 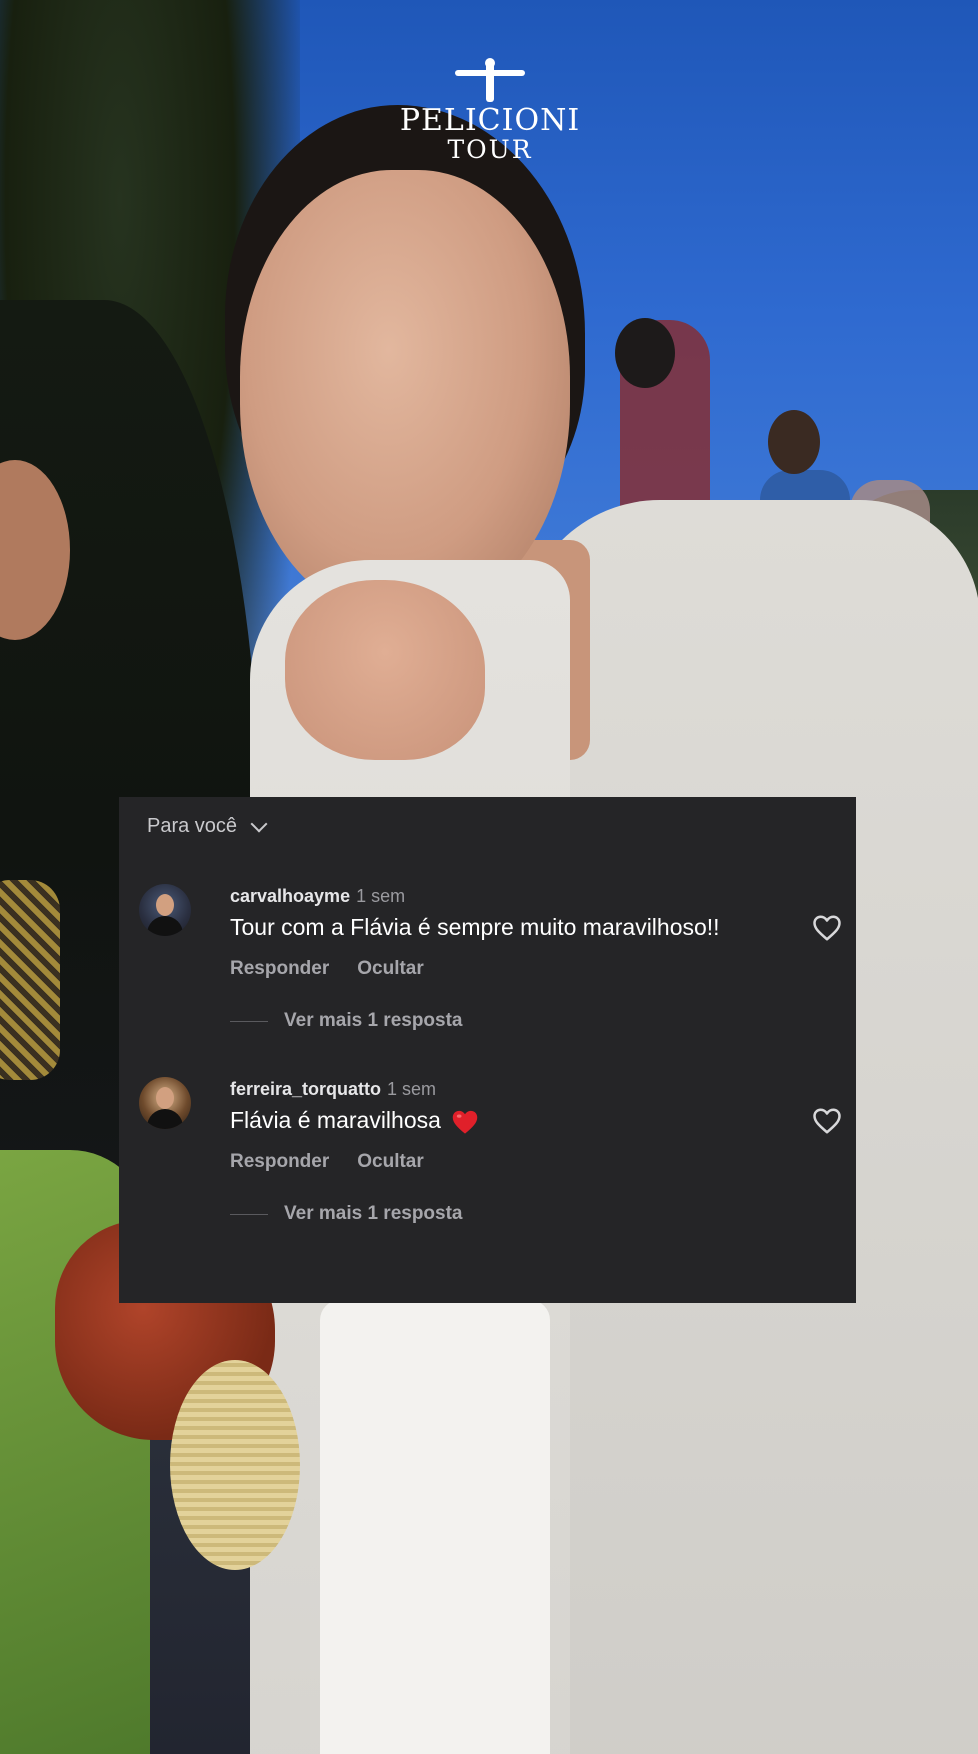 What do you see at coordinates (490, 120) in the screenshot?
I see `logo-name: PELICIONI` at bounding box center [490, 120].